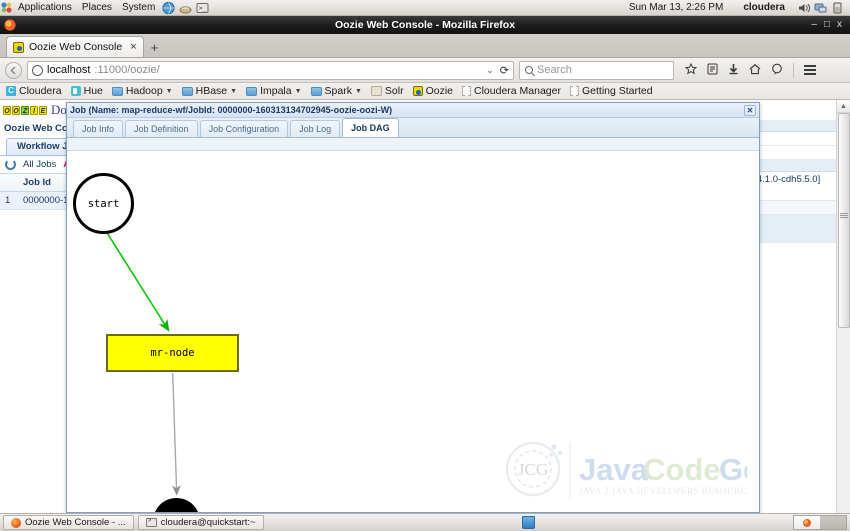 Image resolution: width=850 pixels, height=531 pixels. I want to click on site-identity-icon, so click(37, 70).